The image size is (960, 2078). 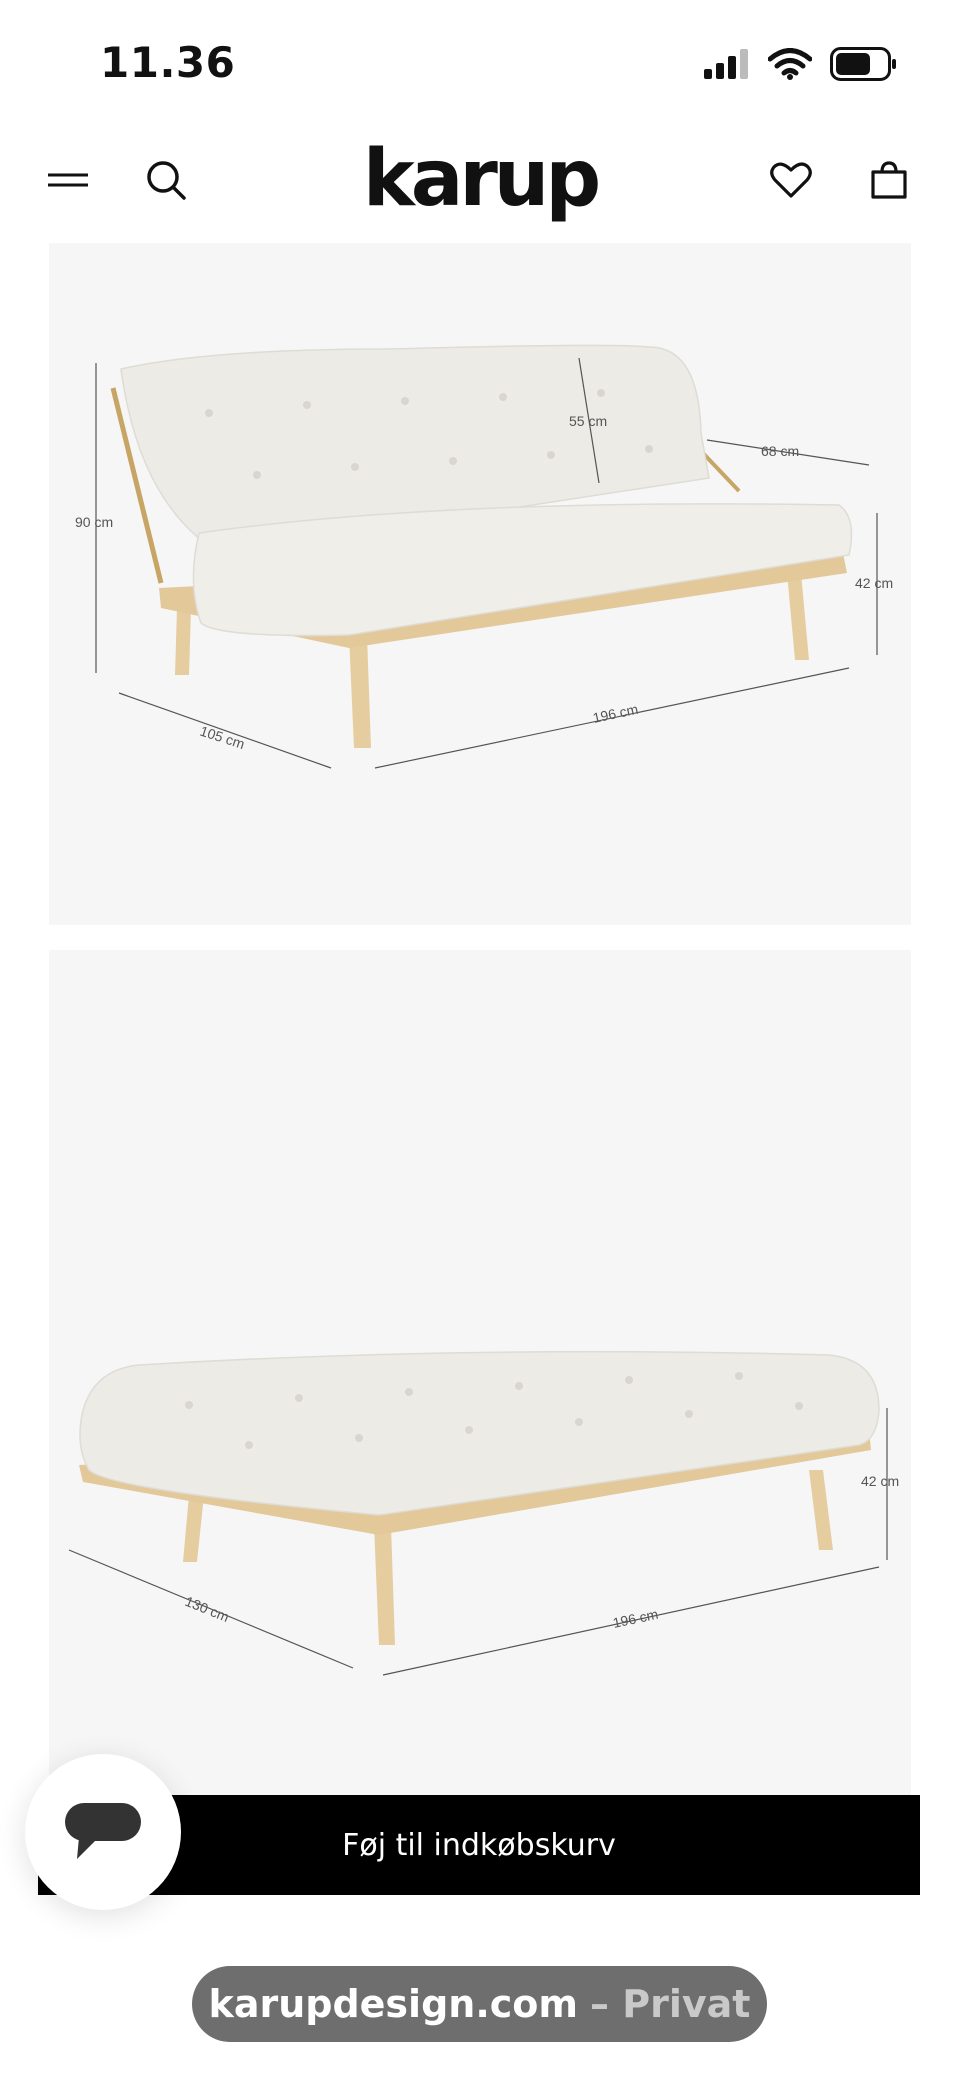 I want to click on chat-icon, so click(x=103, y=1831).